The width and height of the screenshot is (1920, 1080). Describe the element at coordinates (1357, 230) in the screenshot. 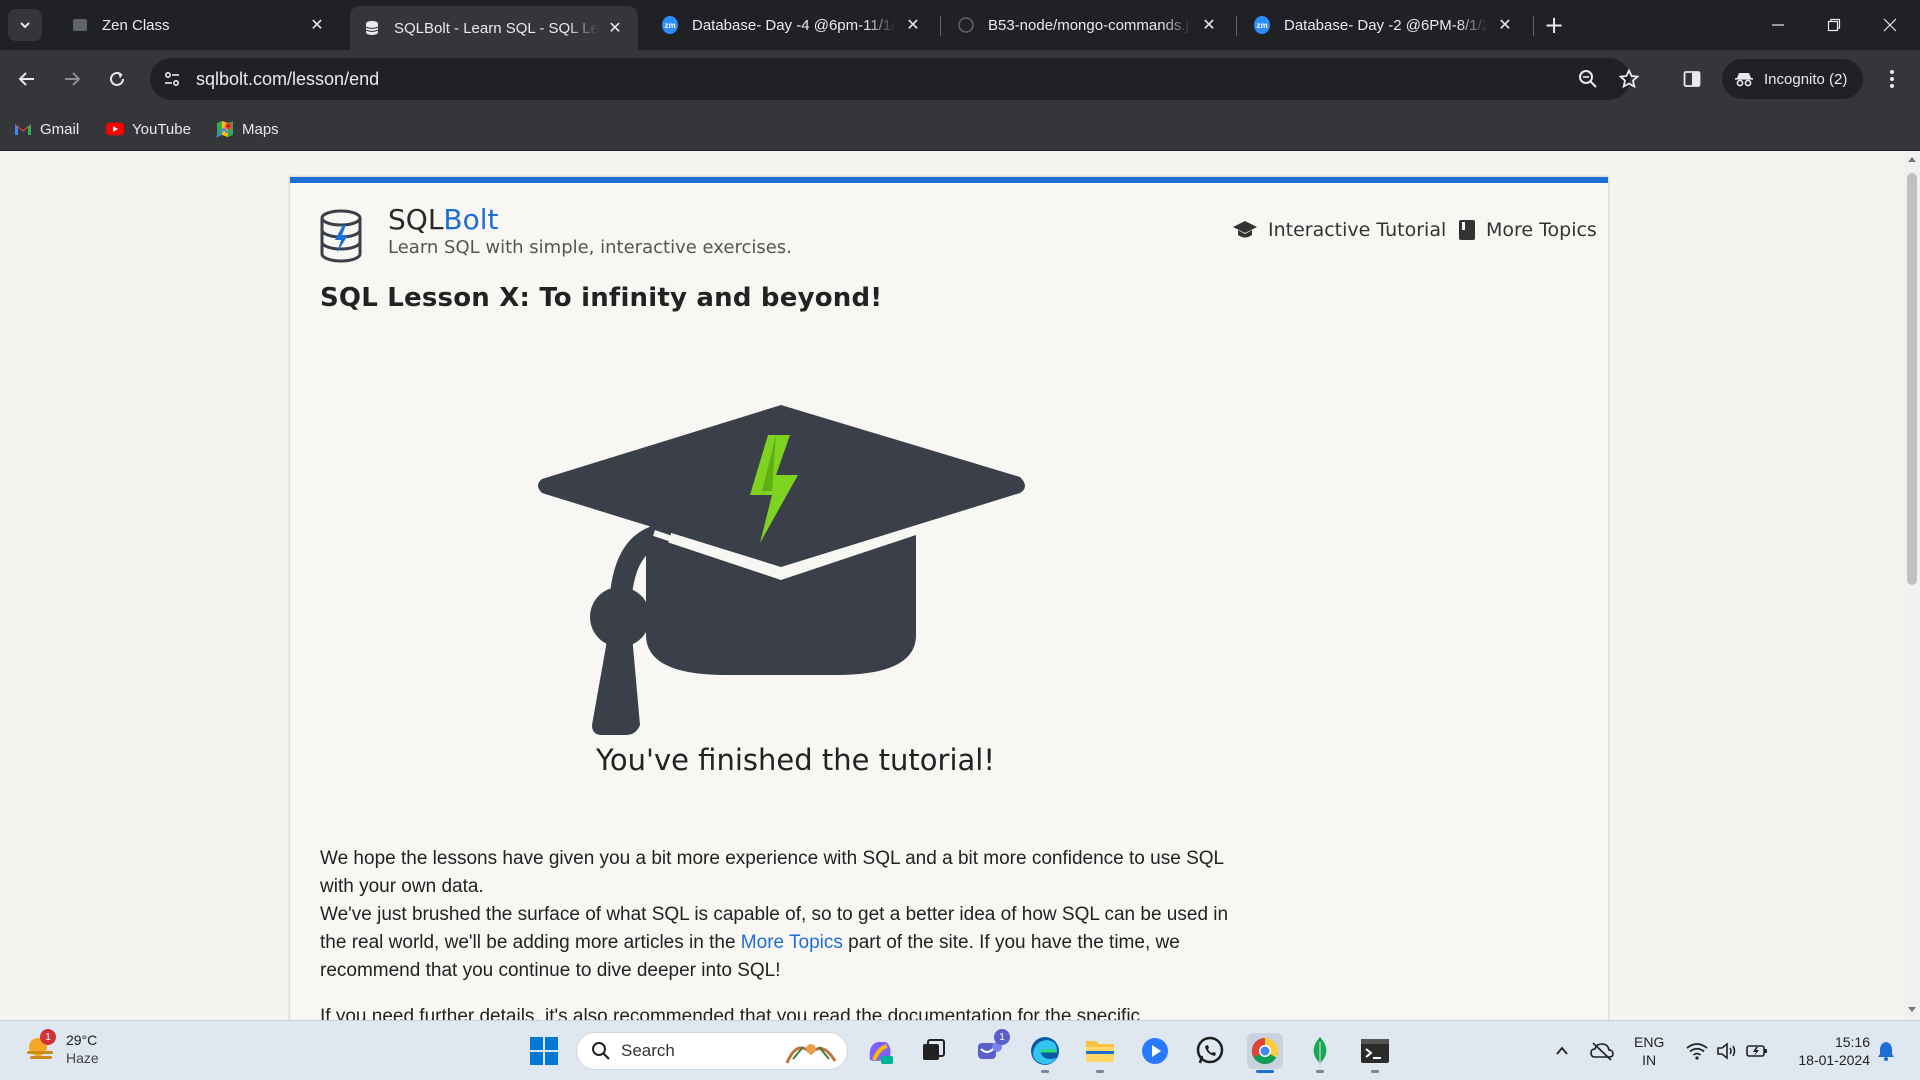

I see `nav-tutorial-label: Interactive Tutorial` at that location.